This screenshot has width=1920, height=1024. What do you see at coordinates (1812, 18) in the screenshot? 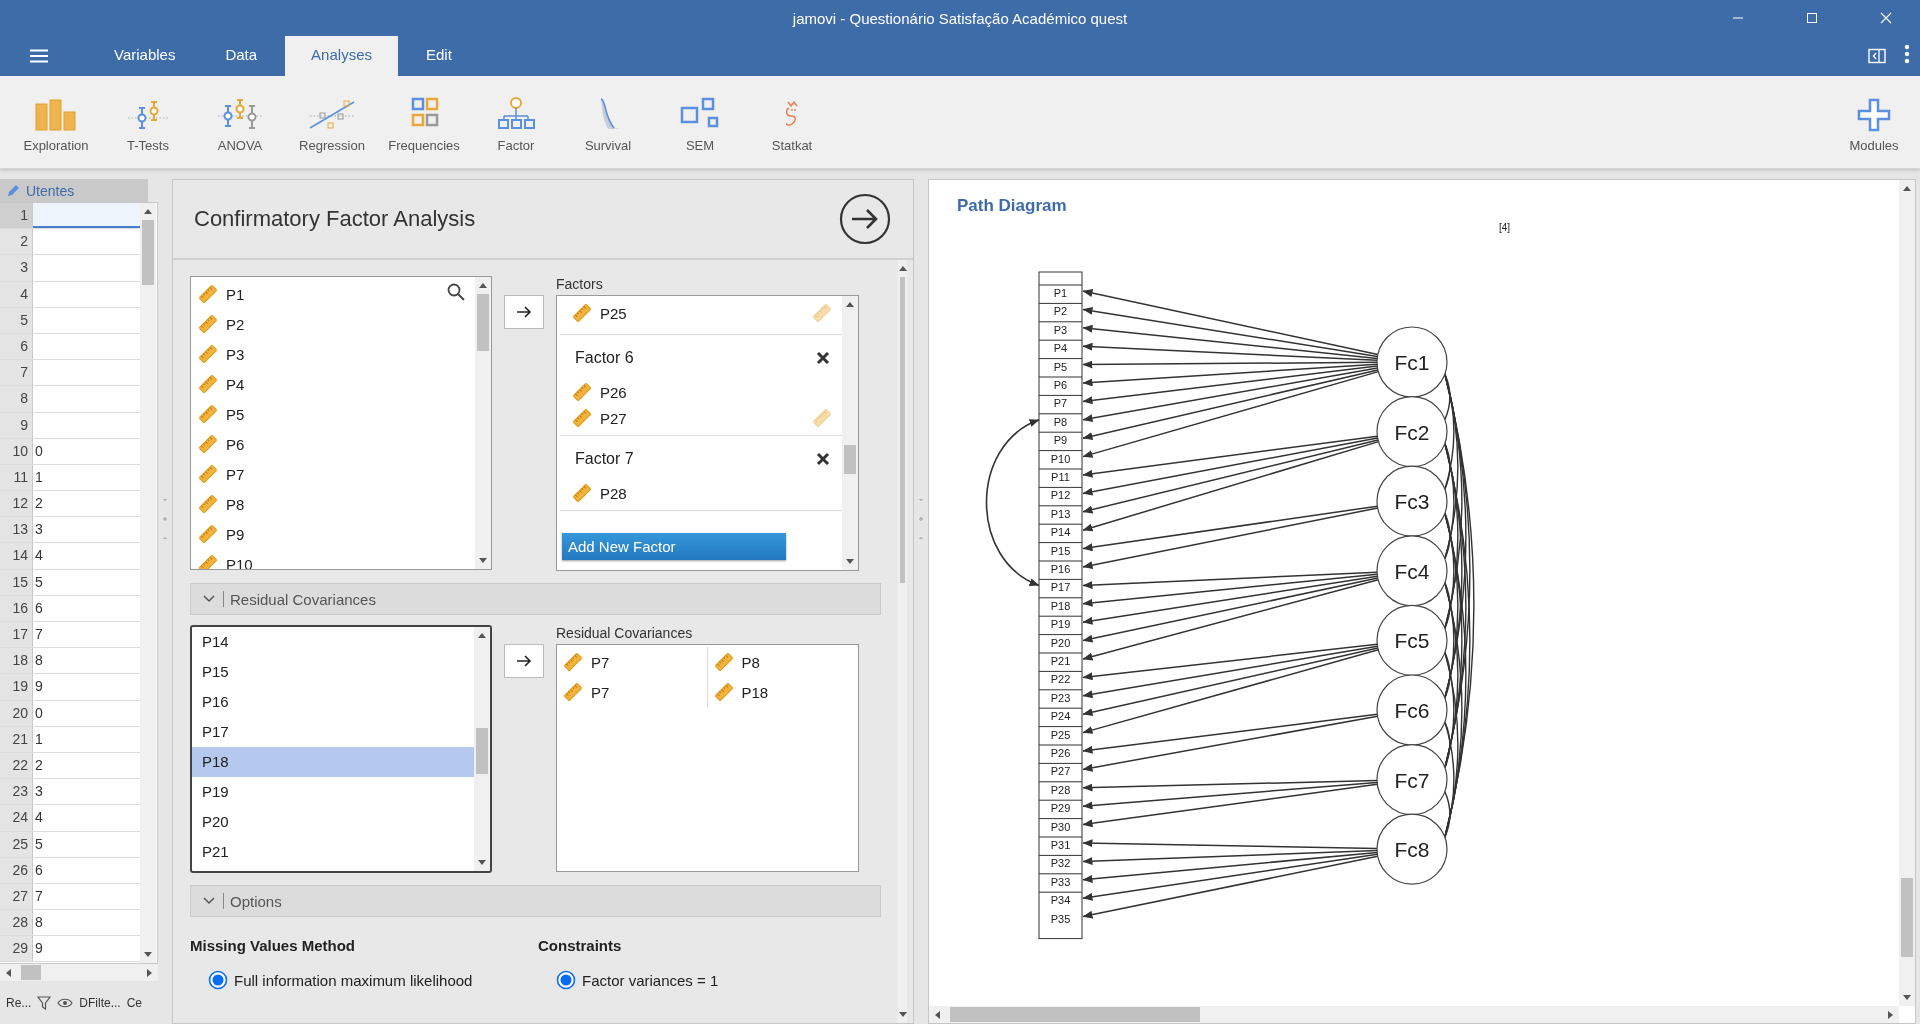
I see `maximize-icon` at bounding box center [1812, 18].